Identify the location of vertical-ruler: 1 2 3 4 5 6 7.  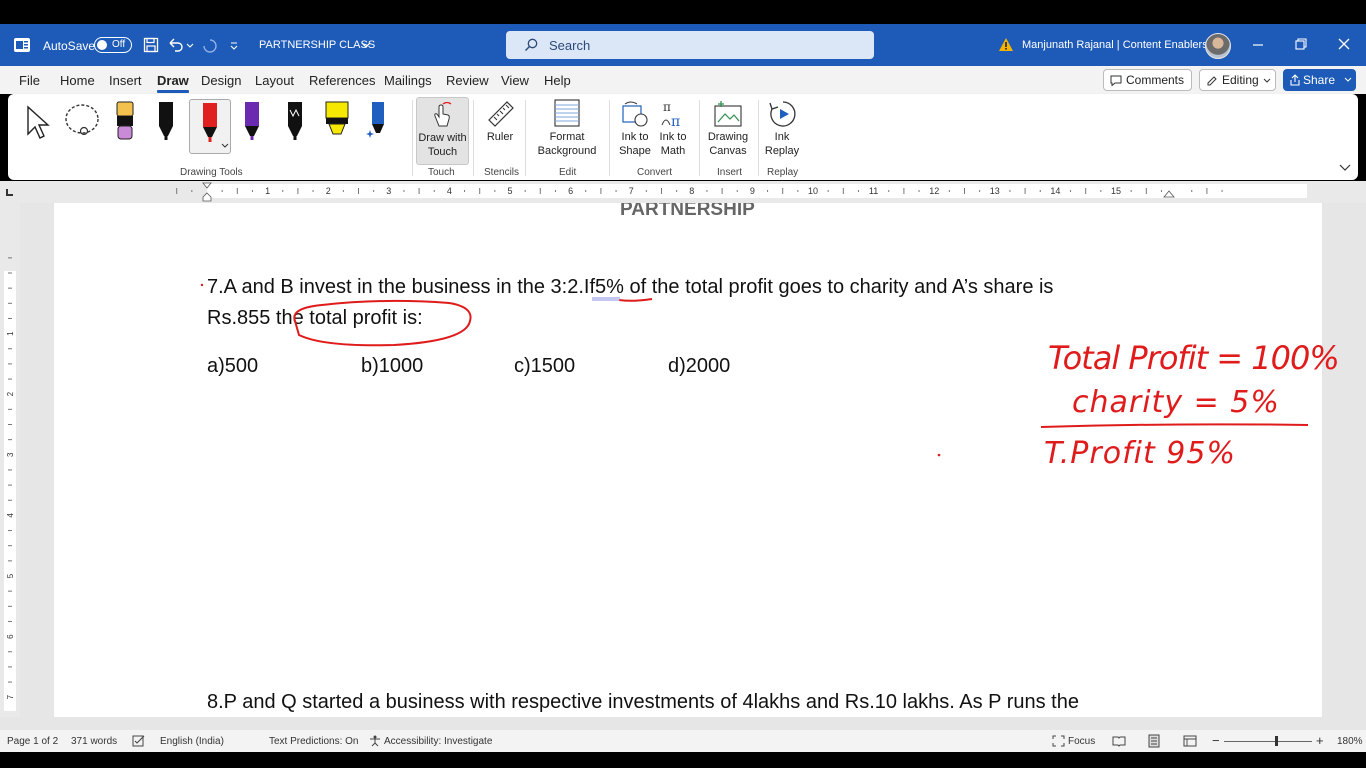
(10, 460).